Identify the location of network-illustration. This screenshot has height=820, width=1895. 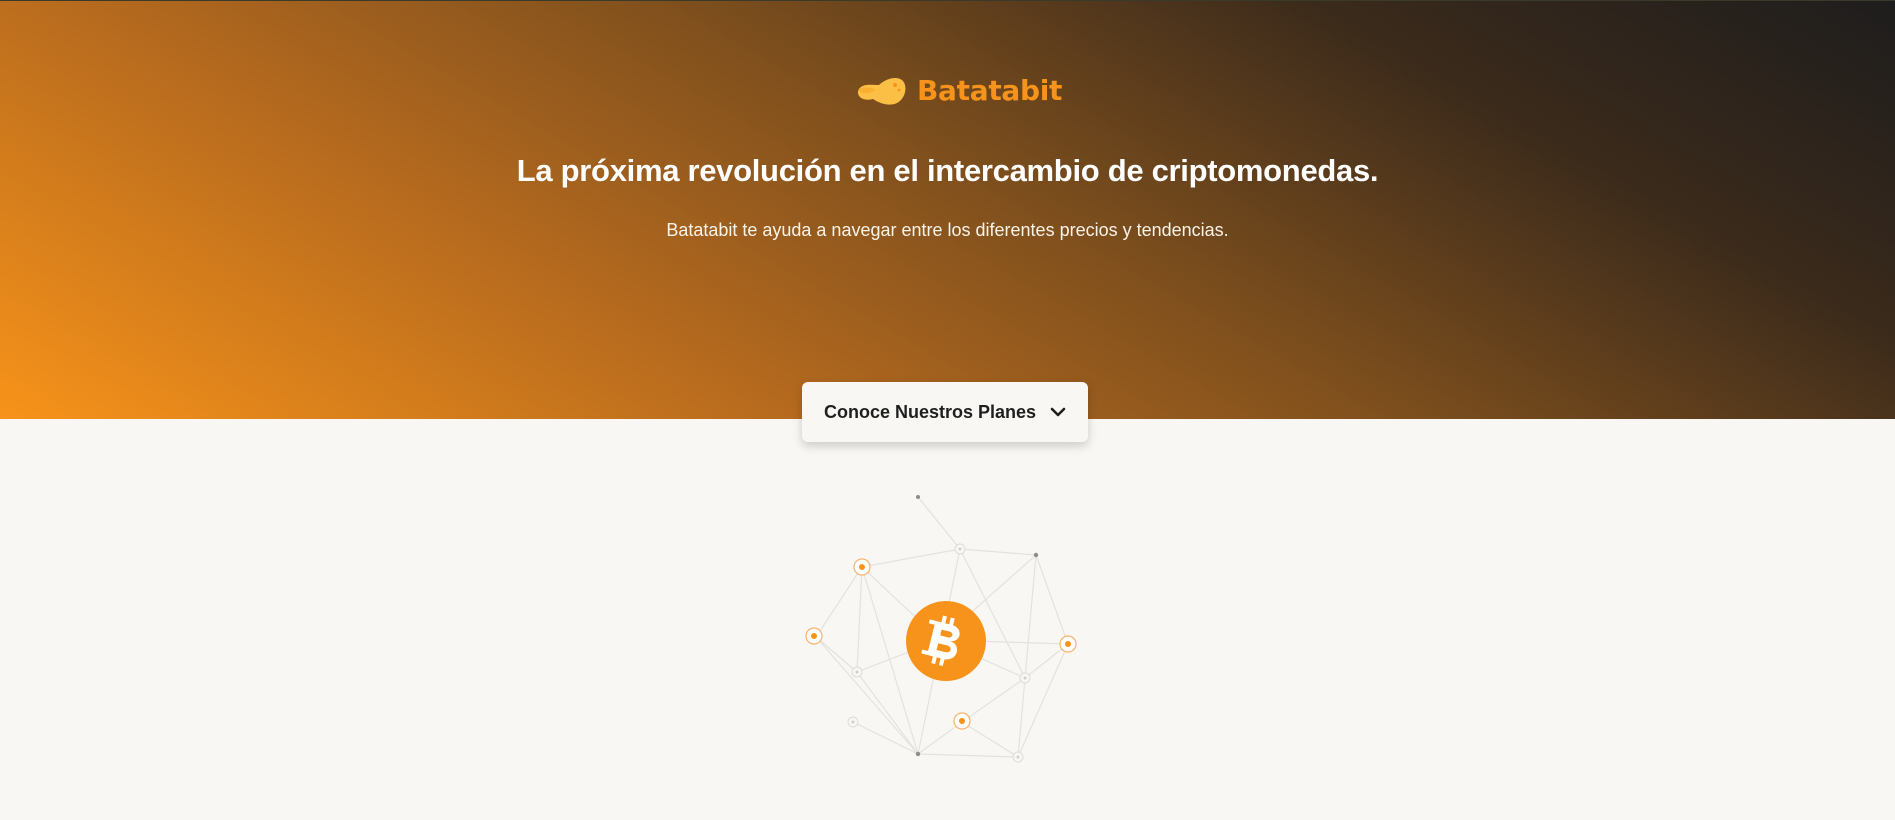
(940, 625).